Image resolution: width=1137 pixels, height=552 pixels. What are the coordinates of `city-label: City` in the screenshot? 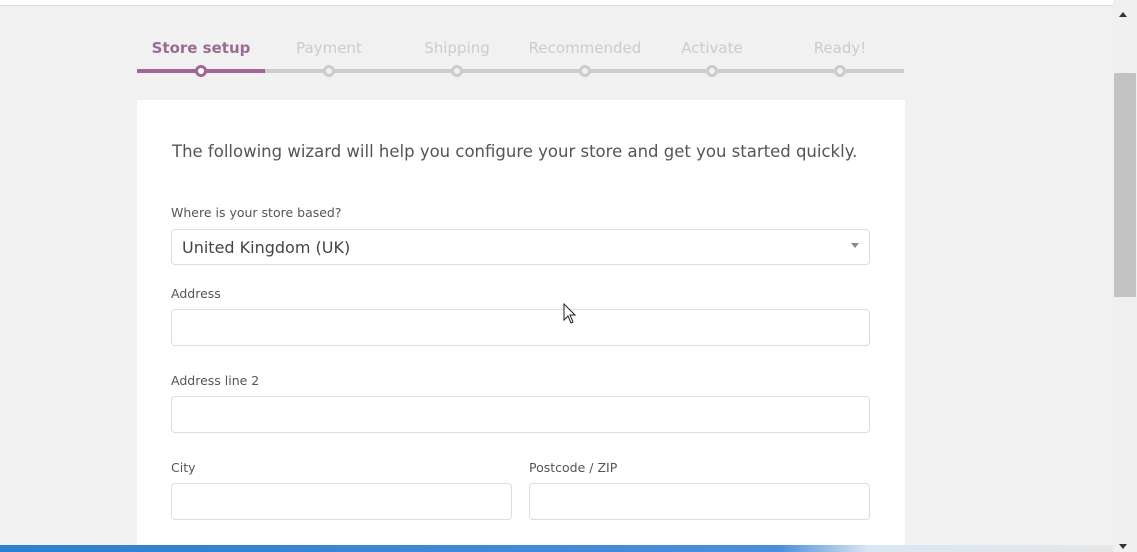 It's located at (183, 467).